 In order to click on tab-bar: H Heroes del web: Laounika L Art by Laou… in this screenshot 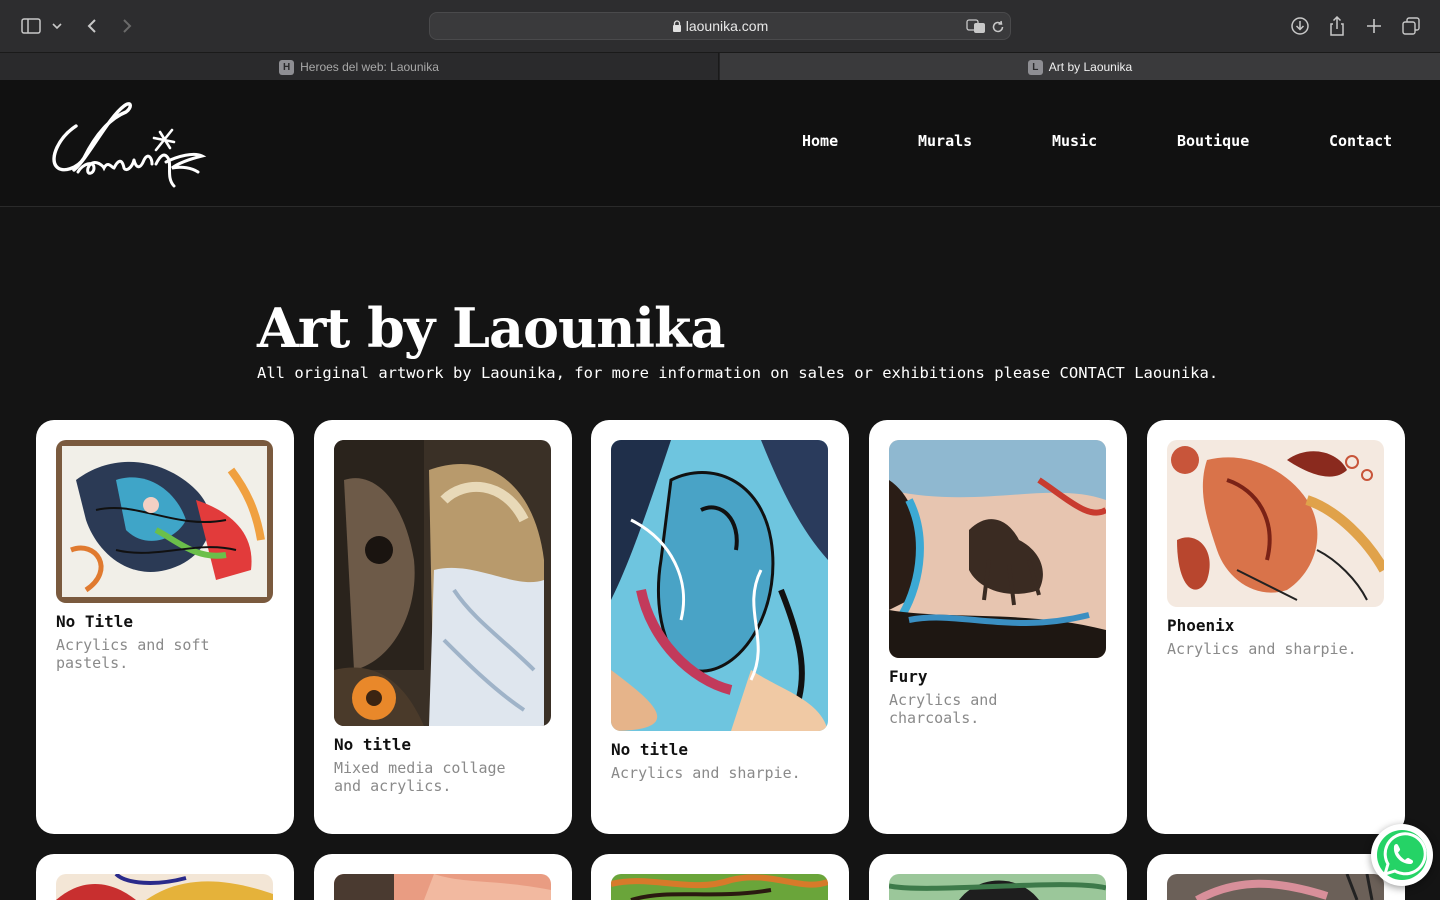, I will do `click(720, 66)`.